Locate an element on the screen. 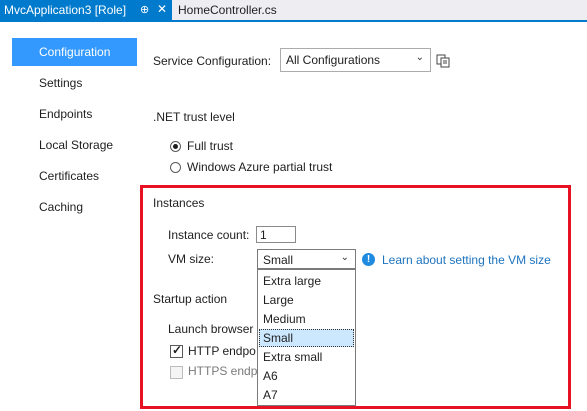 The width and height of the screenshot is (587, 411). full-trust-label: Full trust is located at coordinates (210, 146).